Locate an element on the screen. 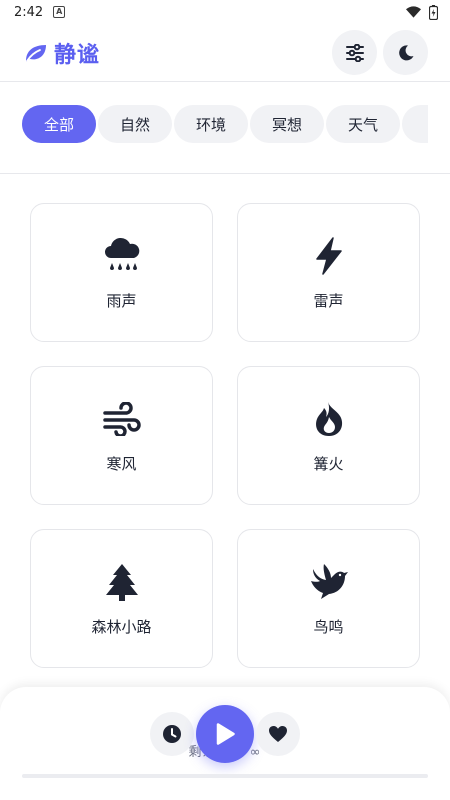 The width and height of the screenshot is (450, 800). cloud-rain-icon is located at coordinates (122, 256).